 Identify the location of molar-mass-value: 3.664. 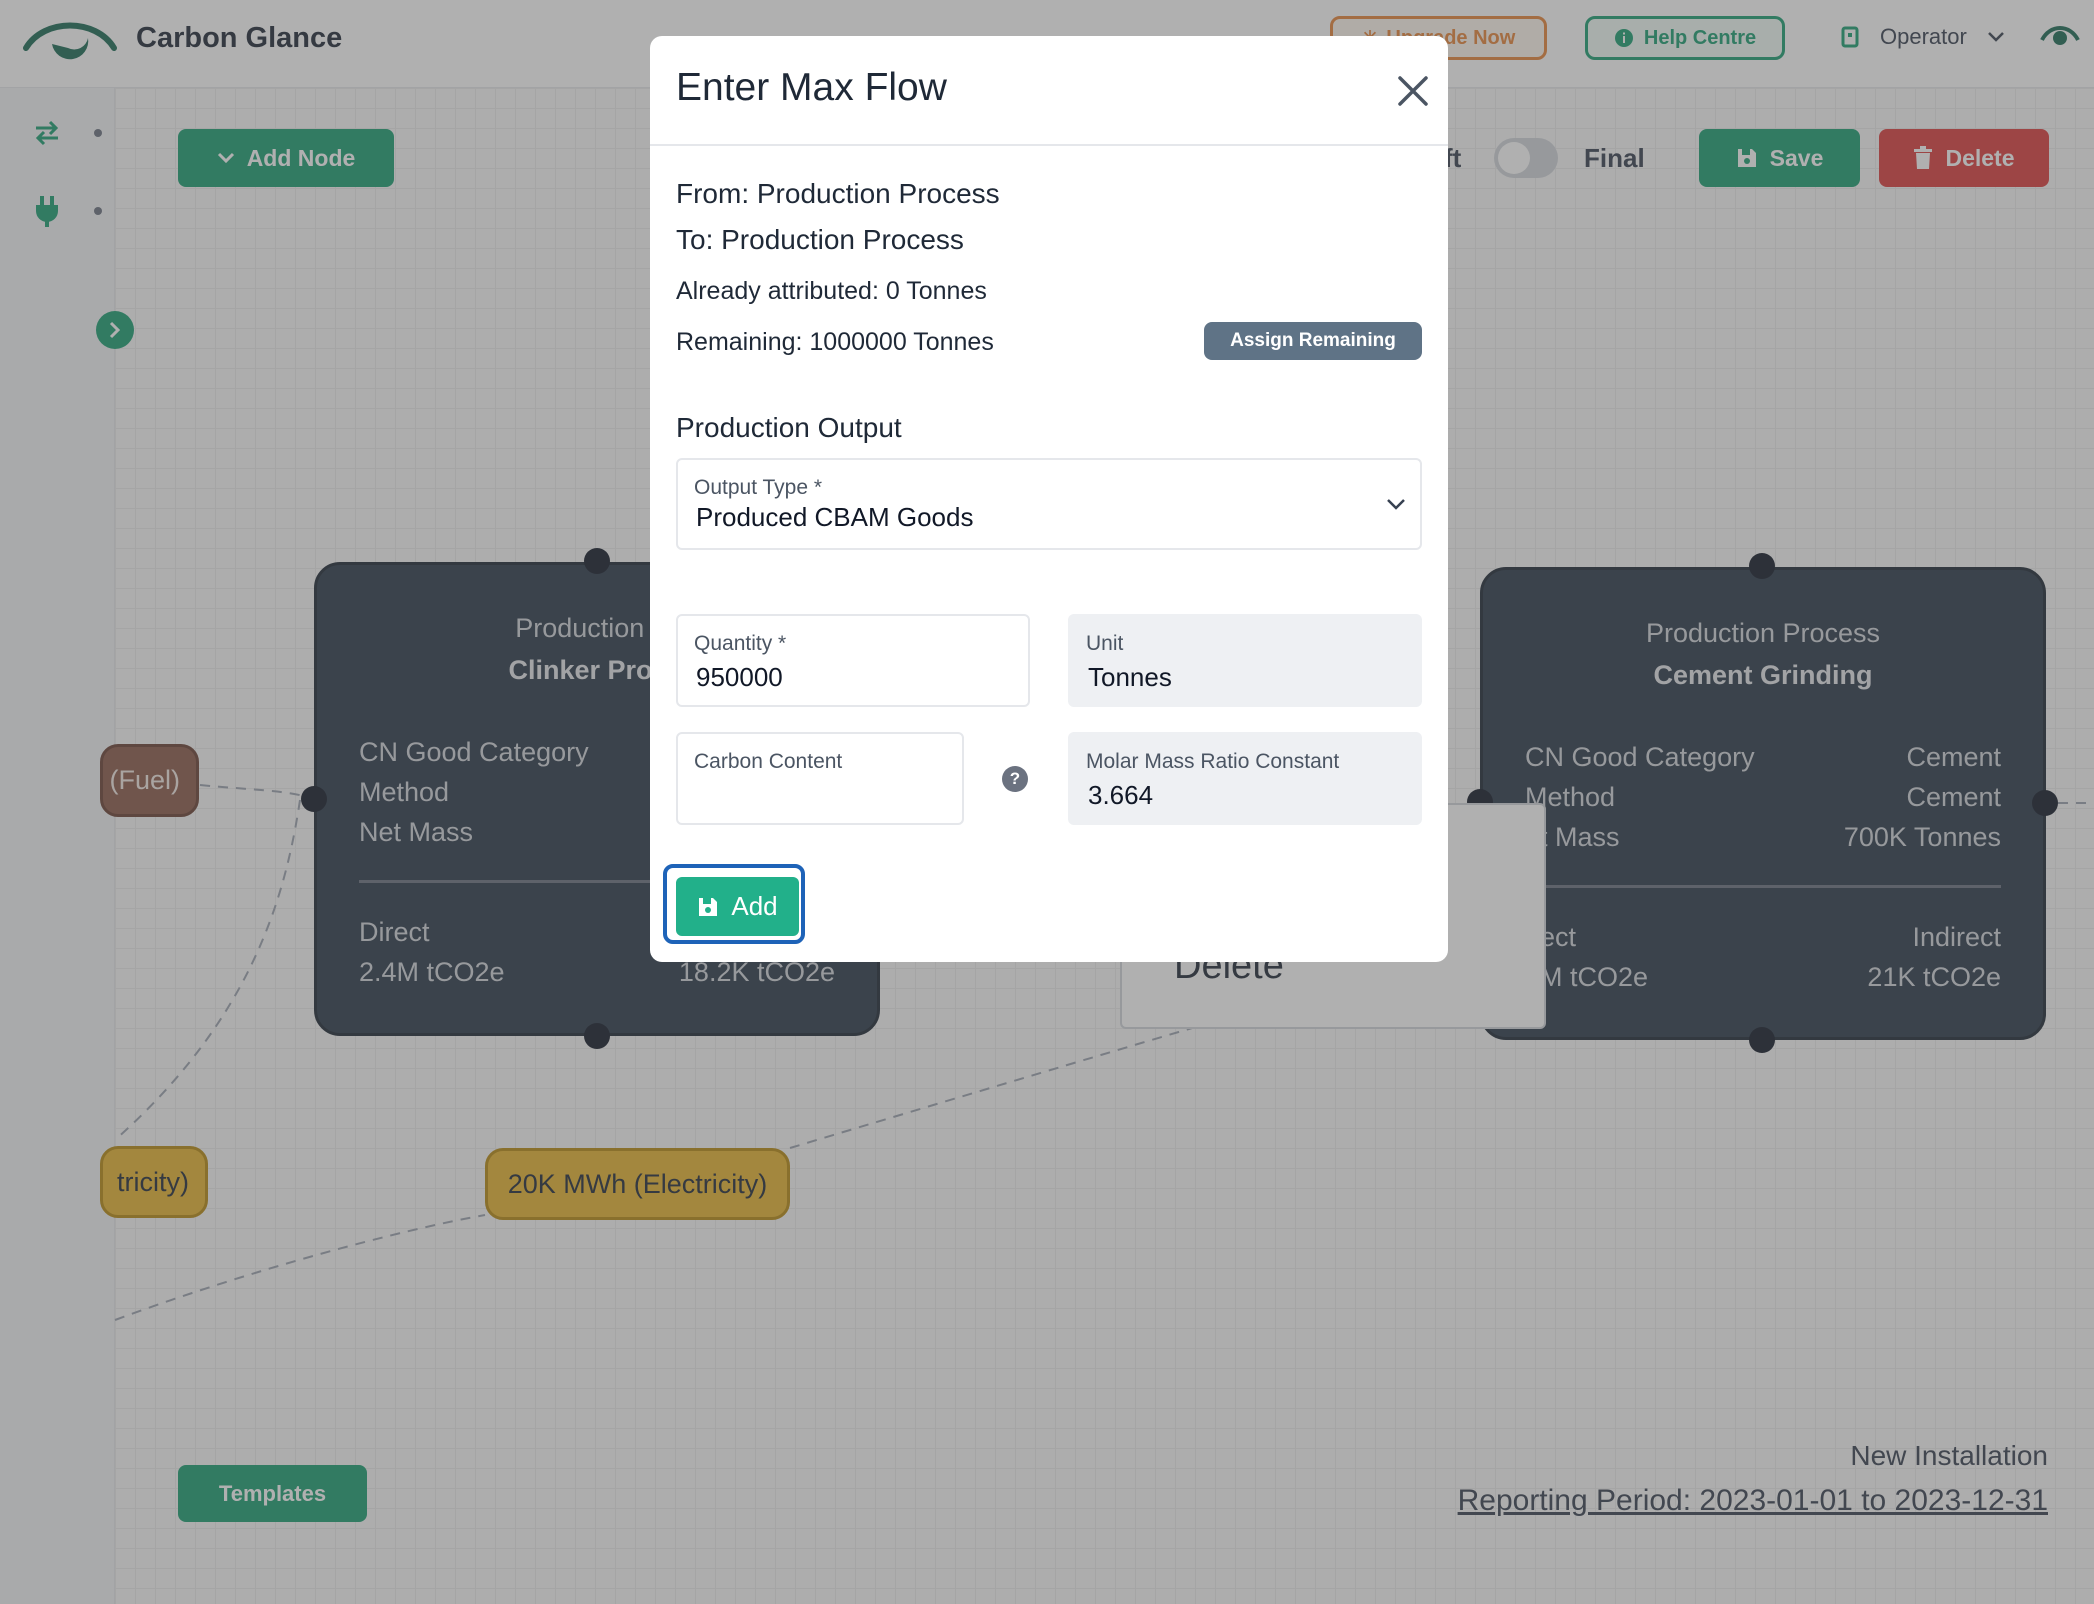
(1121, 795).